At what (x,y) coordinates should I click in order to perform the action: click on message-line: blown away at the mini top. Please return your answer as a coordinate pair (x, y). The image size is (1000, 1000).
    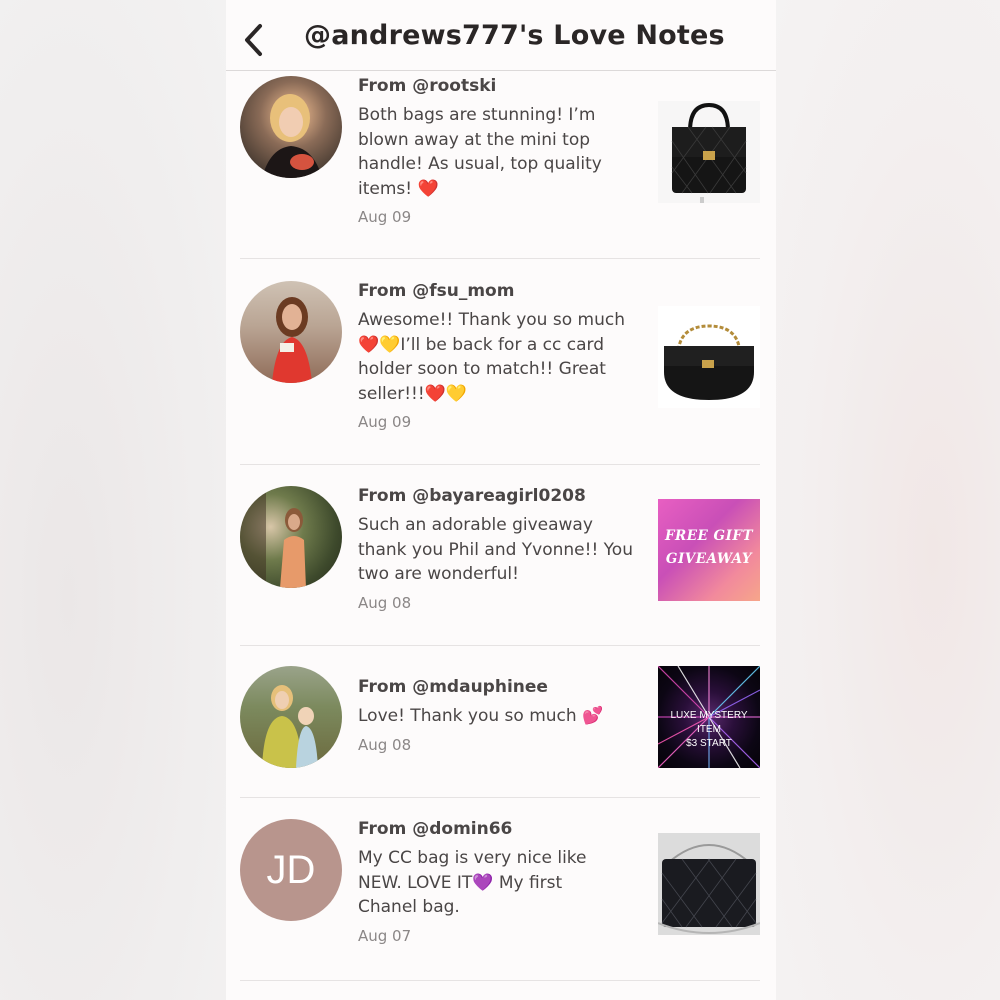
    Looking at the image, I should click on (474, 139).